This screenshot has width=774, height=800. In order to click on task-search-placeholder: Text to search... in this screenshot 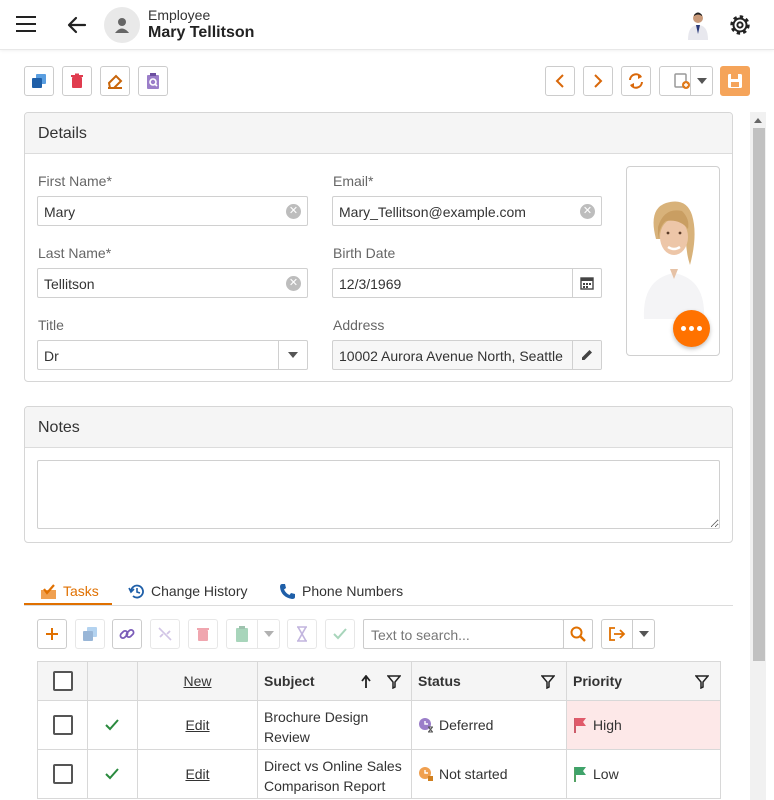, I will do `click(420, 635)`.